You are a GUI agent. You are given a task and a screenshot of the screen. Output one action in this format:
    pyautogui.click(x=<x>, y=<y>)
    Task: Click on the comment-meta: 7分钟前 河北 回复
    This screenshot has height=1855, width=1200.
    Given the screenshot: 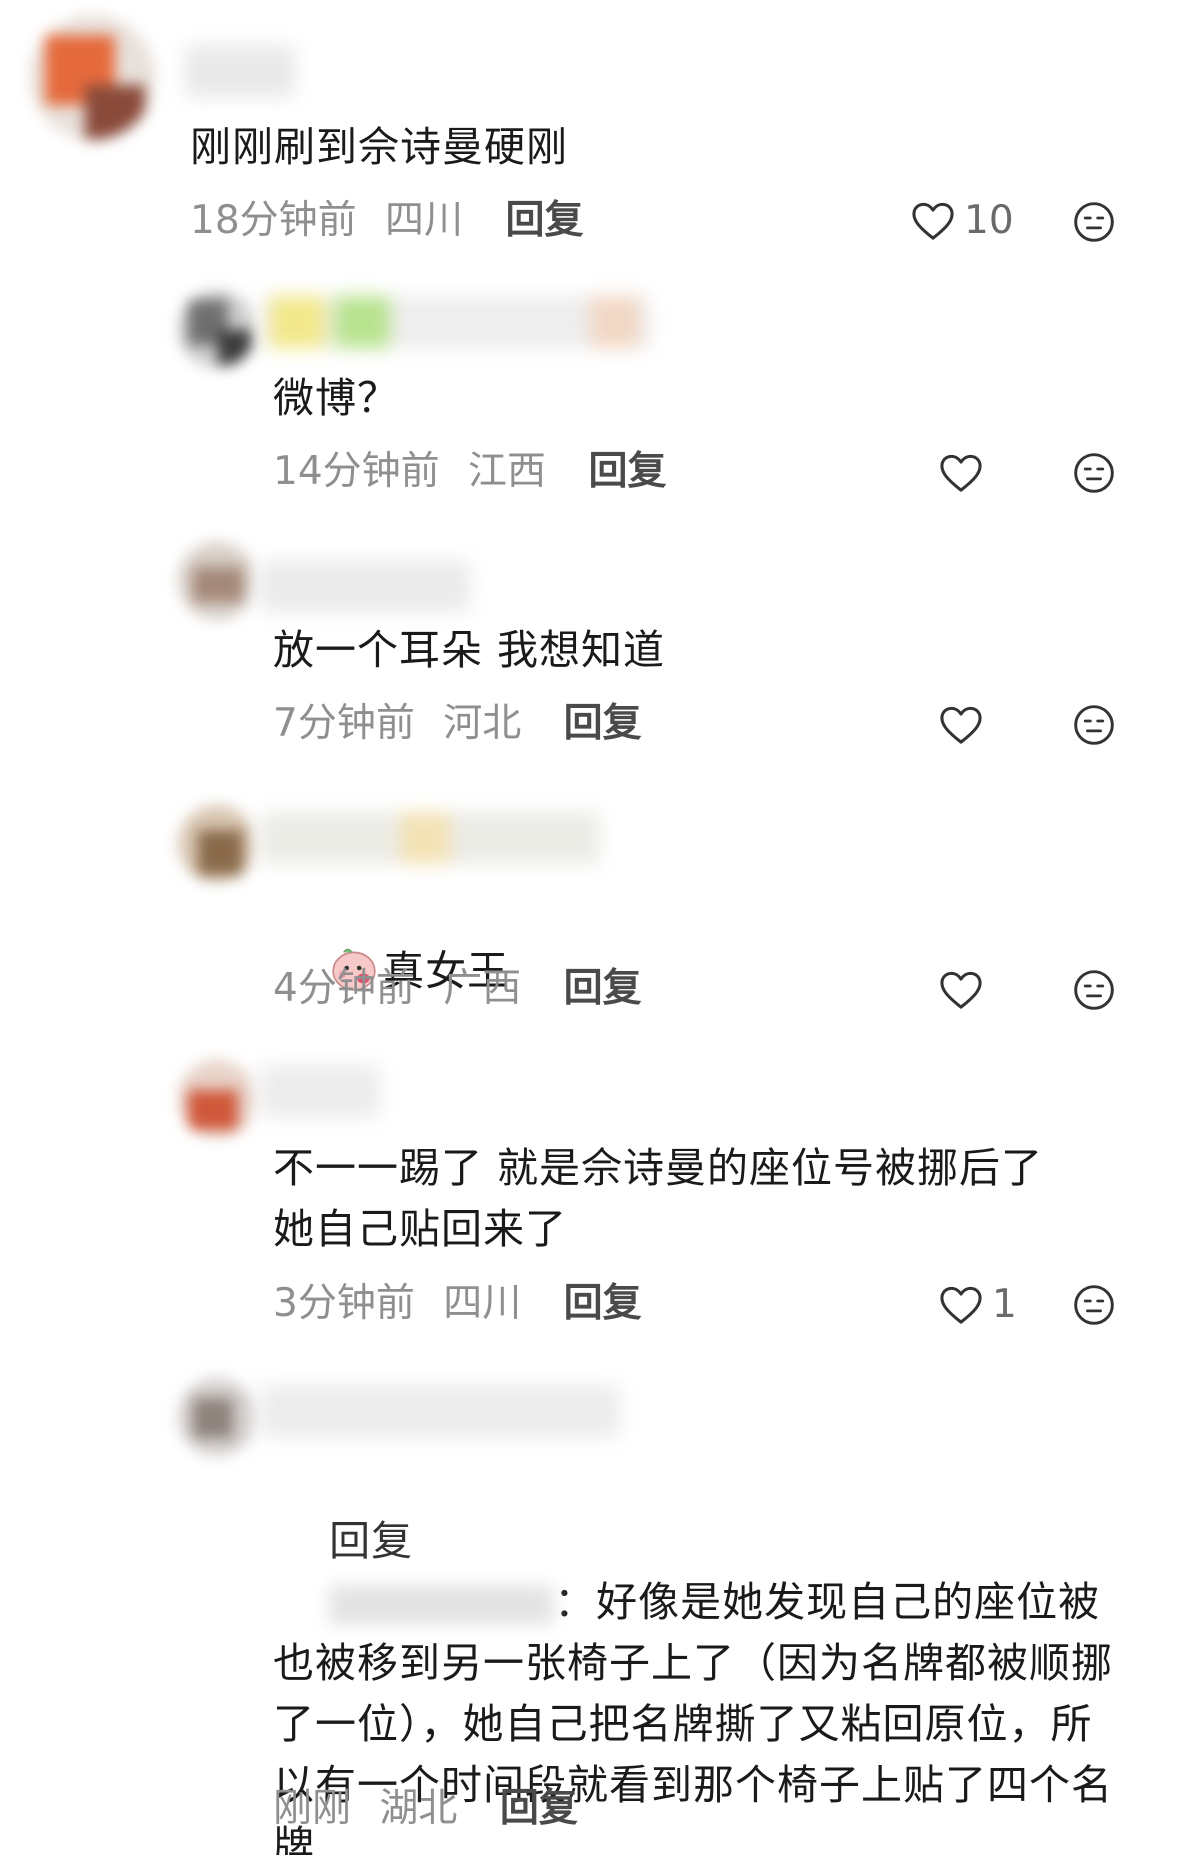 What is the action you would take?
    pyautogui.click(x=457, y=724)
    